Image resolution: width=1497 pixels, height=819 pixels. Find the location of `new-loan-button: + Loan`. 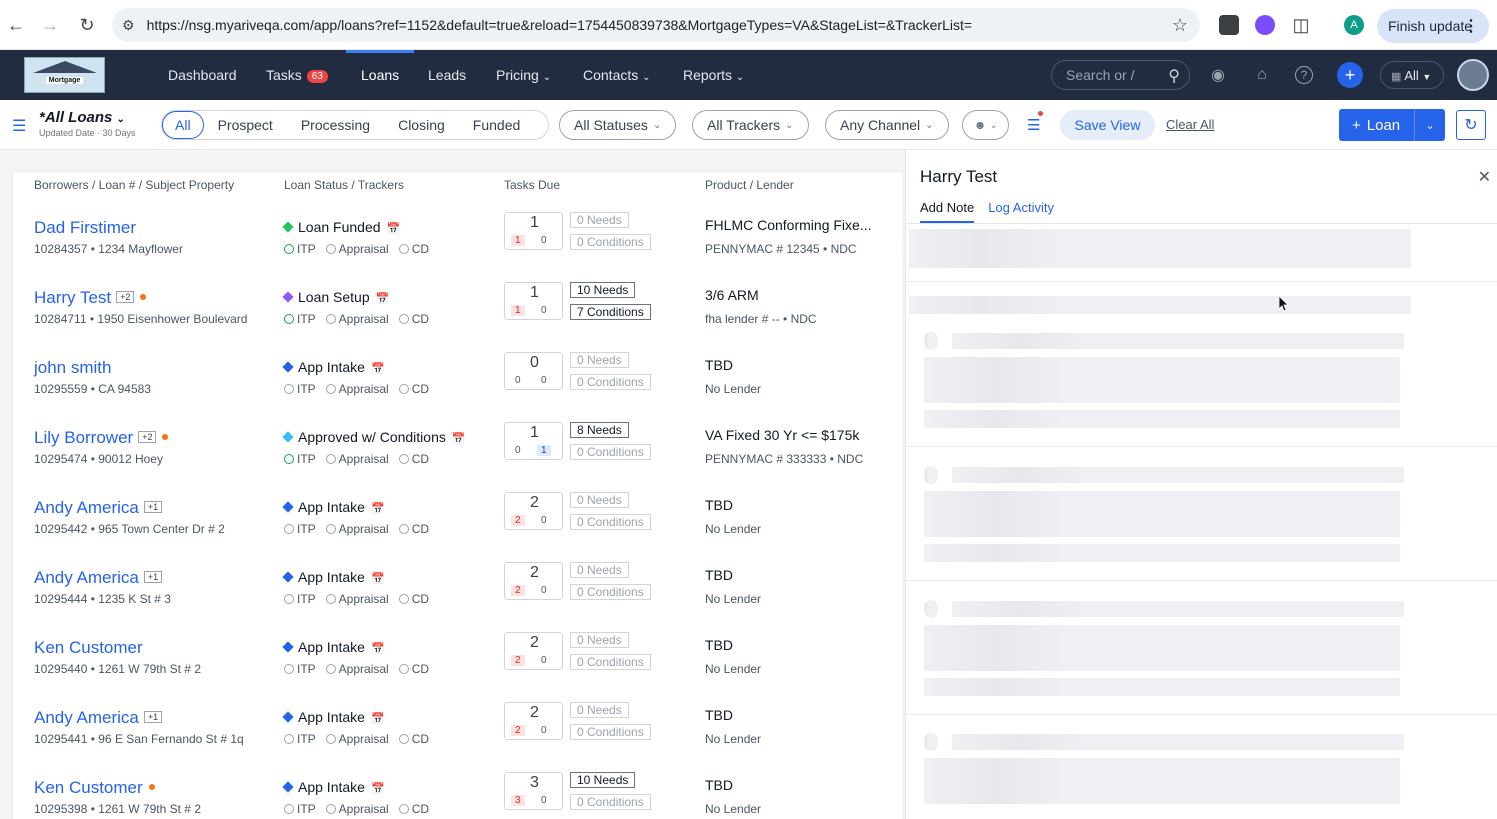

new-loan-button: + Loan is located at coordinates (1377, 125).